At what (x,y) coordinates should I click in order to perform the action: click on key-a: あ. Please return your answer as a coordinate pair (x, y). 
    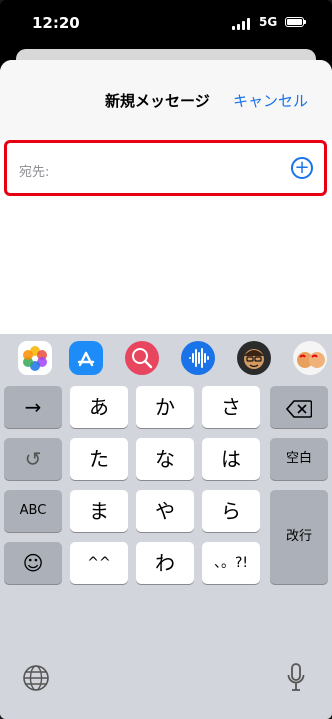
    Looking at the image, I should click on (99, 407).